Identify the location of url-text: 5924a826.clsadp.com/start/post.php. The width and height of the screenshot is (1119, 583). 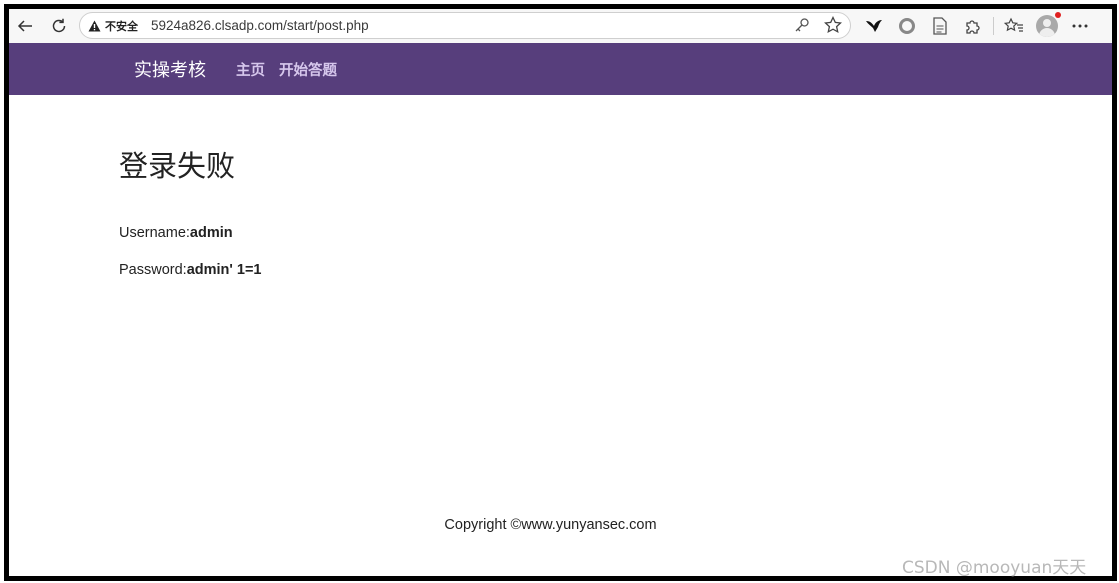
(260, 25).